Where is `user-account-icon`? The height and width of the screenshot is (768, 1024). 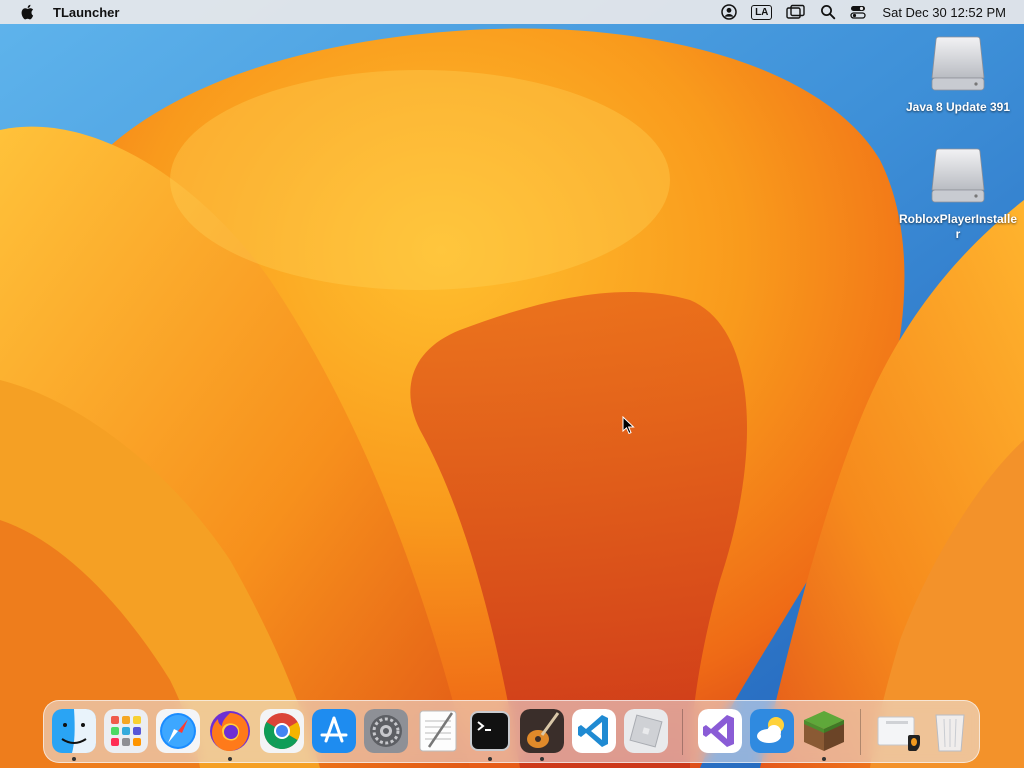 user-account-icon is located at coordinates (729, 12).